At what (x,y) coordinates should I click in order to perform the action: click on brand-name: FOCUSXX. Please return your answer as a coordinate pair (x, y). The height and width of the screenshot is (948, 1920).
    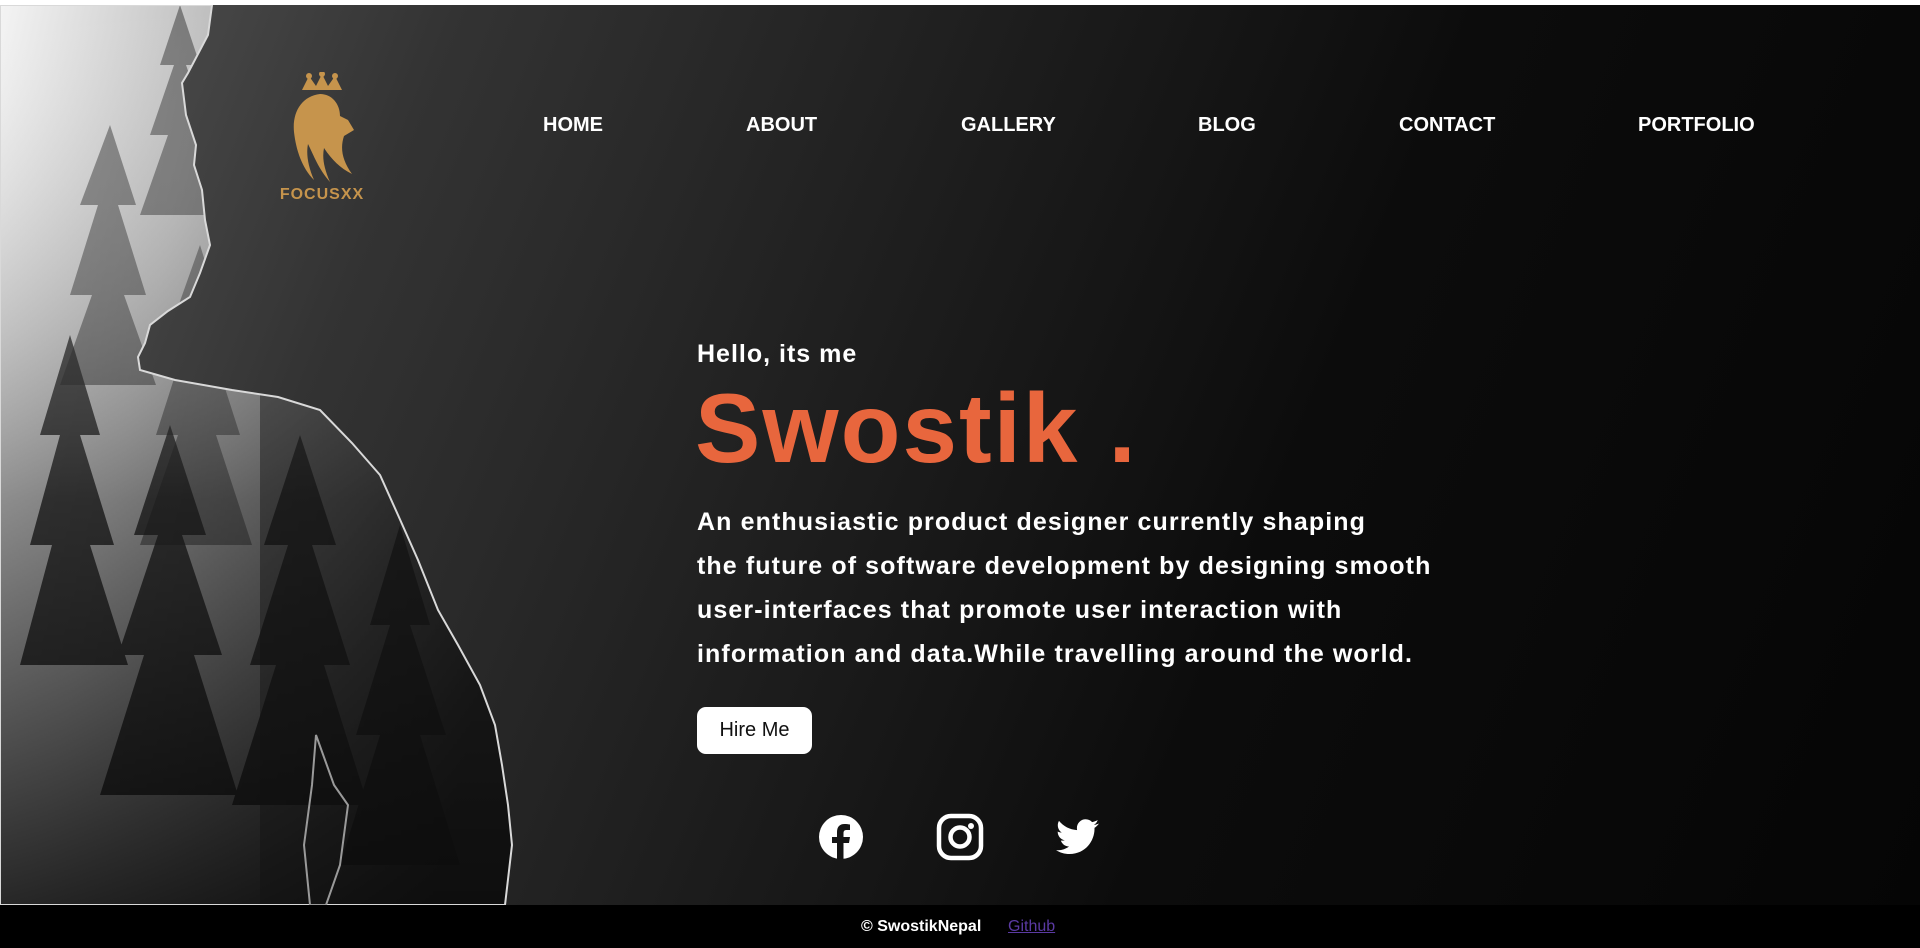
    Looking at the image, I should click on (322, 194).